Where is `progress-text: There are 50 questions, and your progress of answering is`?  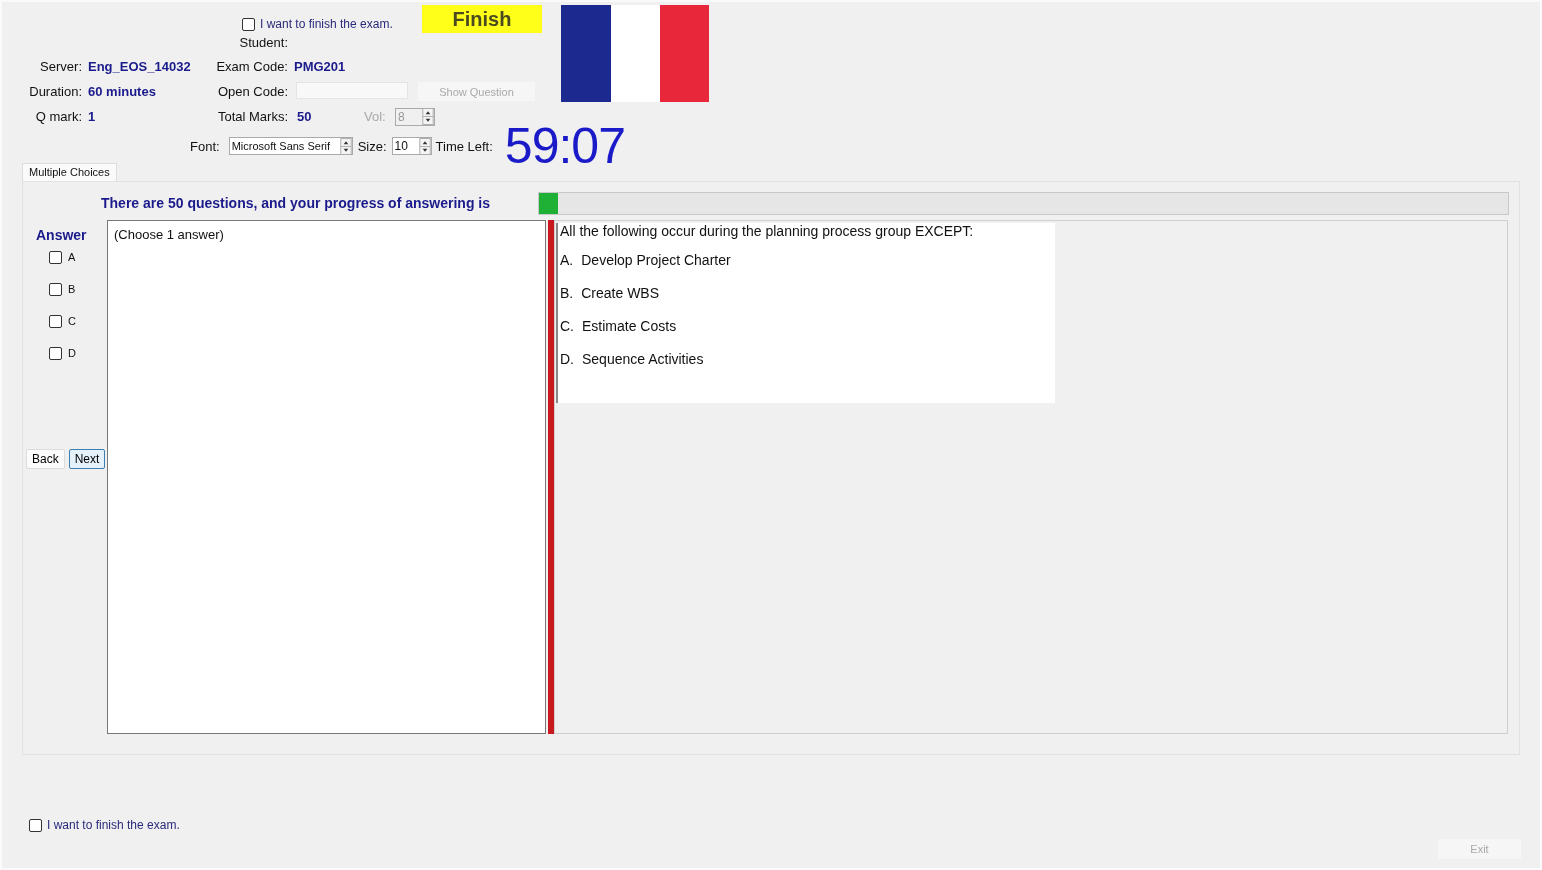 progress-text: There are 50 questions, and your progress of answering is is located at coordinates (295, 203).